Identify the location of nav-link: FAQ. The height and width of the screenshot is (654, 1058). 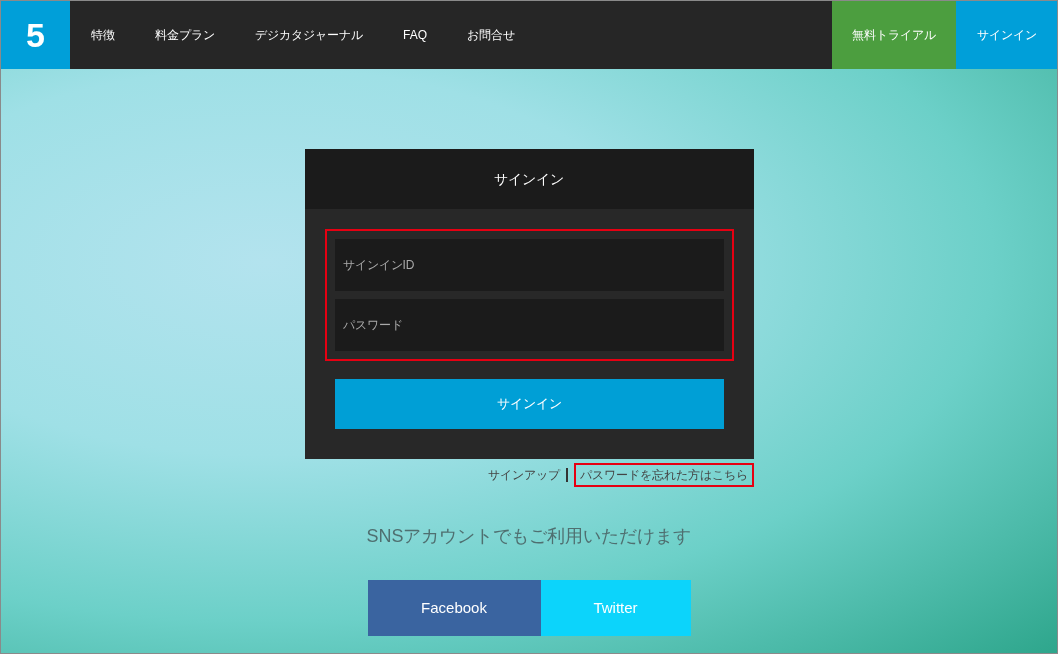
(415, 35).